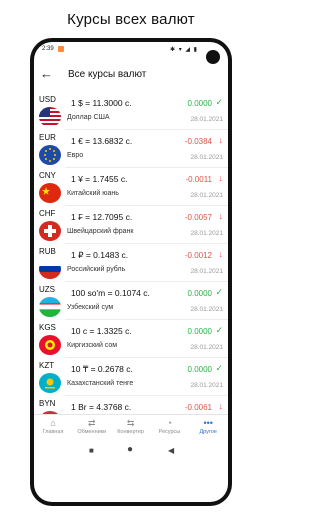 The height and width of the screenshot is (512, 320). What do you see at coordinates (53, 423) in the screenshot?
I see `tab-icon: ⌂` at bounding box center [53, 423].